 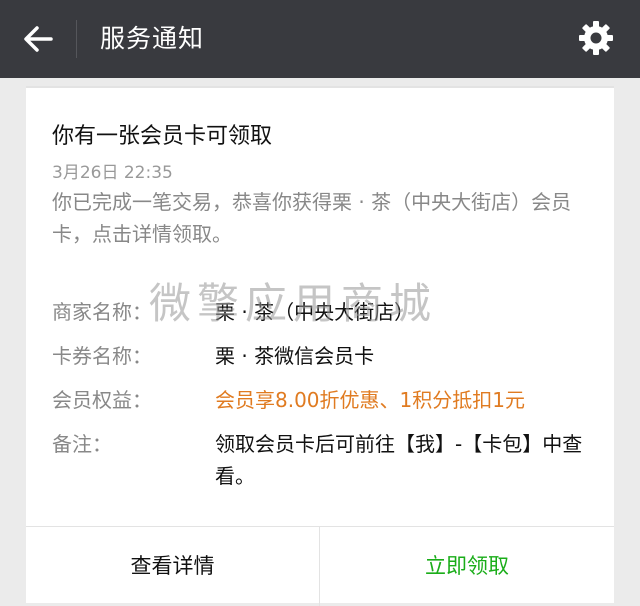 I want to click on card-footer: 查看详情 立即领取, so click(x=320, y=566).